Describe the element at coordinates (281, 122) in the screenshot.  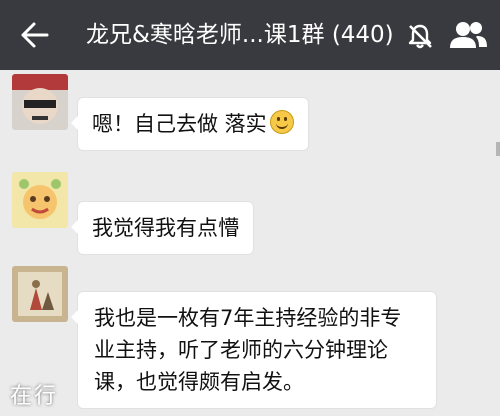
I see `smile-emoji-icon` at that location.